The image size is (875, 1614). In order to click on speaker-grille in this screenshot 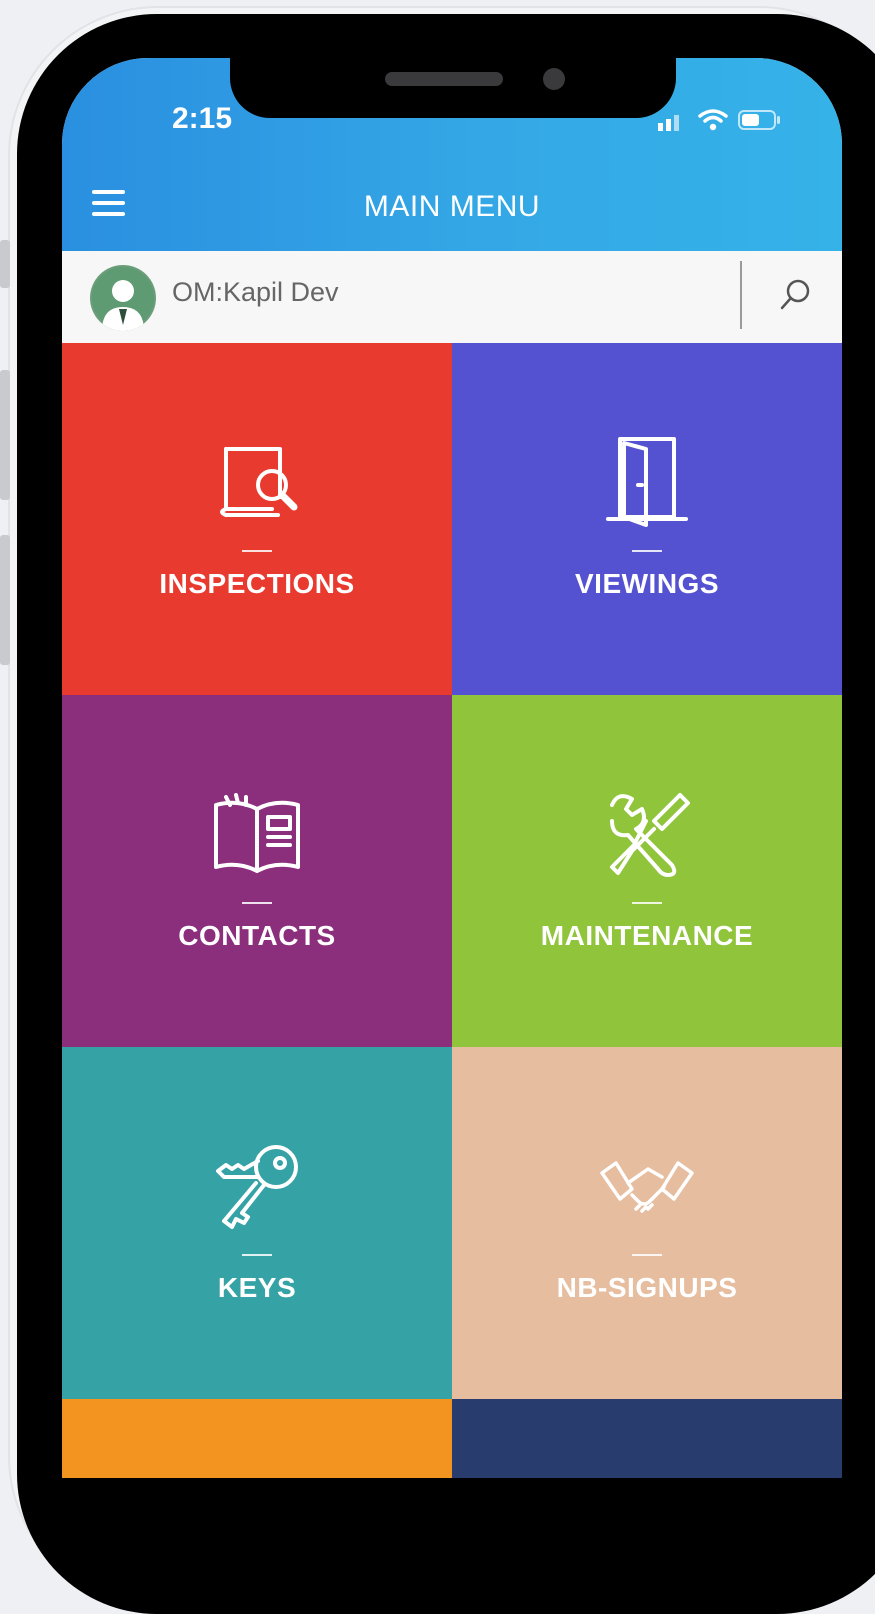, I will do `click(444, 79)`.